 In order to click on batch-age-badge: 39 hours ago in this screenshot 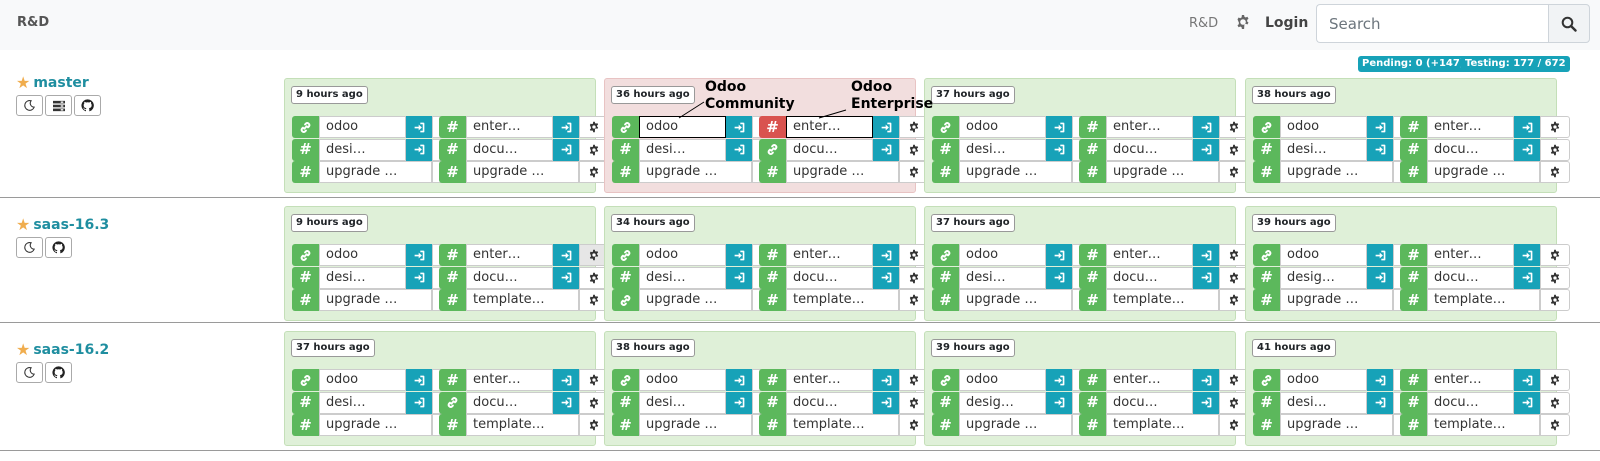, I will do `click(1294, 223)`.